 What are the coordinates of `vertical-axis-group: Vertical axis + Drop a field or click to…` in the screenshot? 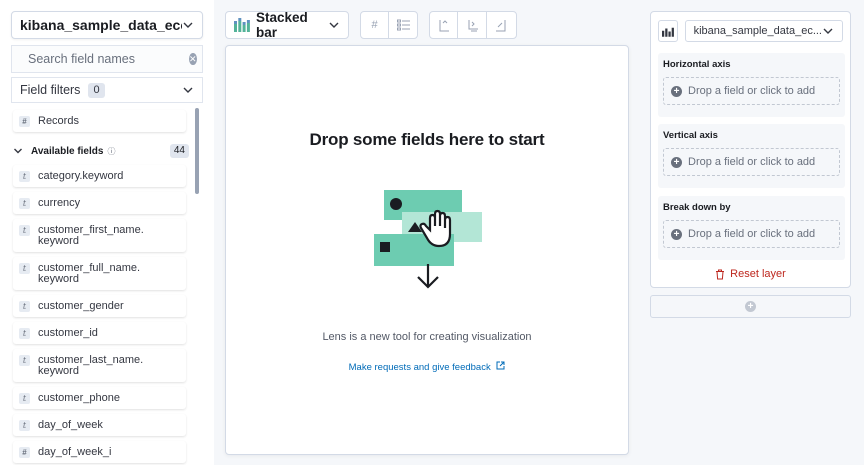 It's located at (751, 156).